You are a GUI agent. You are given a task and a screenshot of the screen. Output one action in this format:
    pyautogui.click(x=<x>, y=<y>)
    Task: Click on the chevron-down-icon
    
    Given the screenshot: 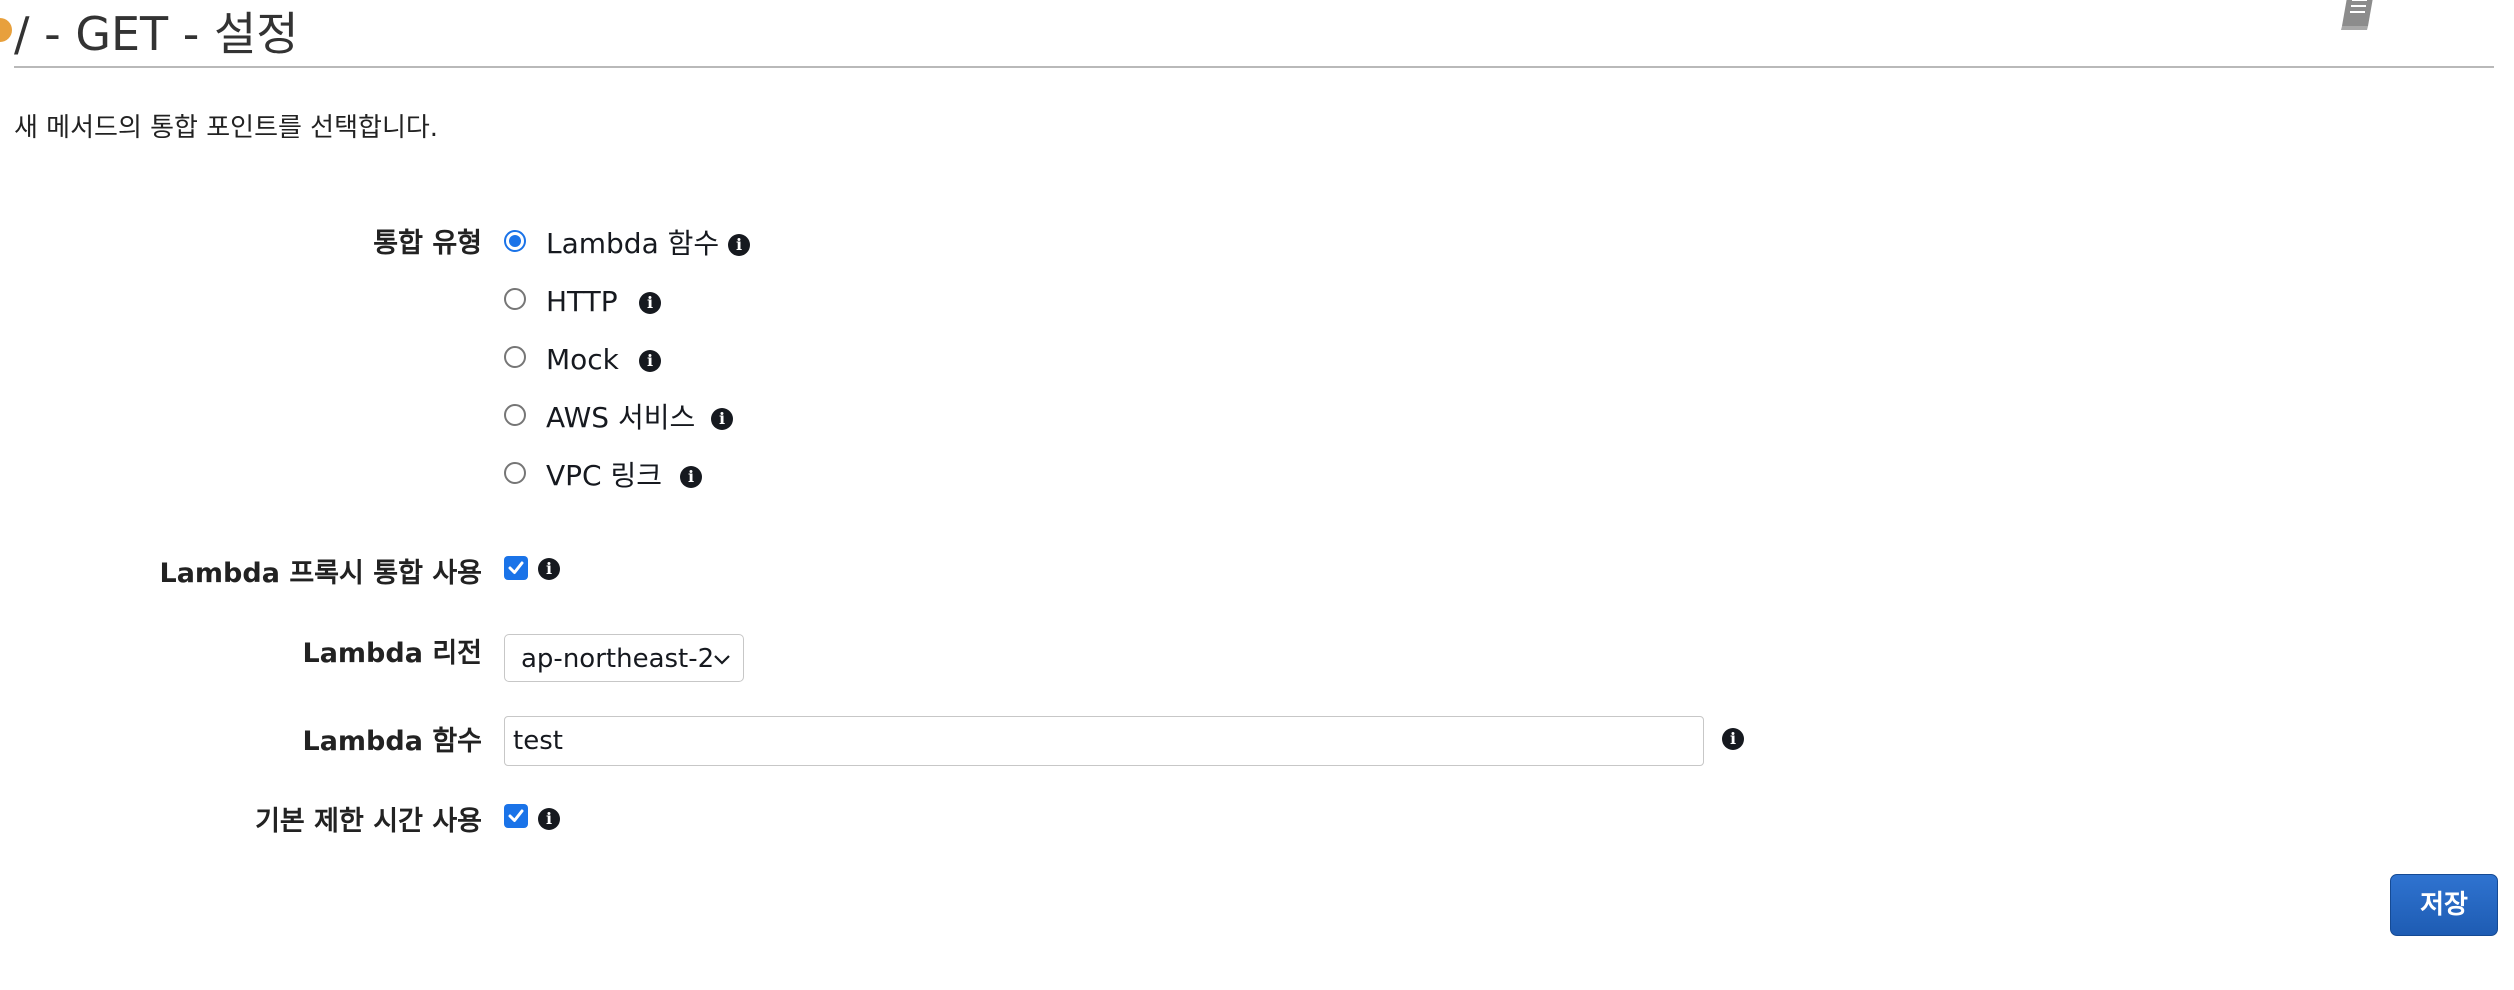 What is the action you would take?
    pyautogui.click(x=722, y=660)
    